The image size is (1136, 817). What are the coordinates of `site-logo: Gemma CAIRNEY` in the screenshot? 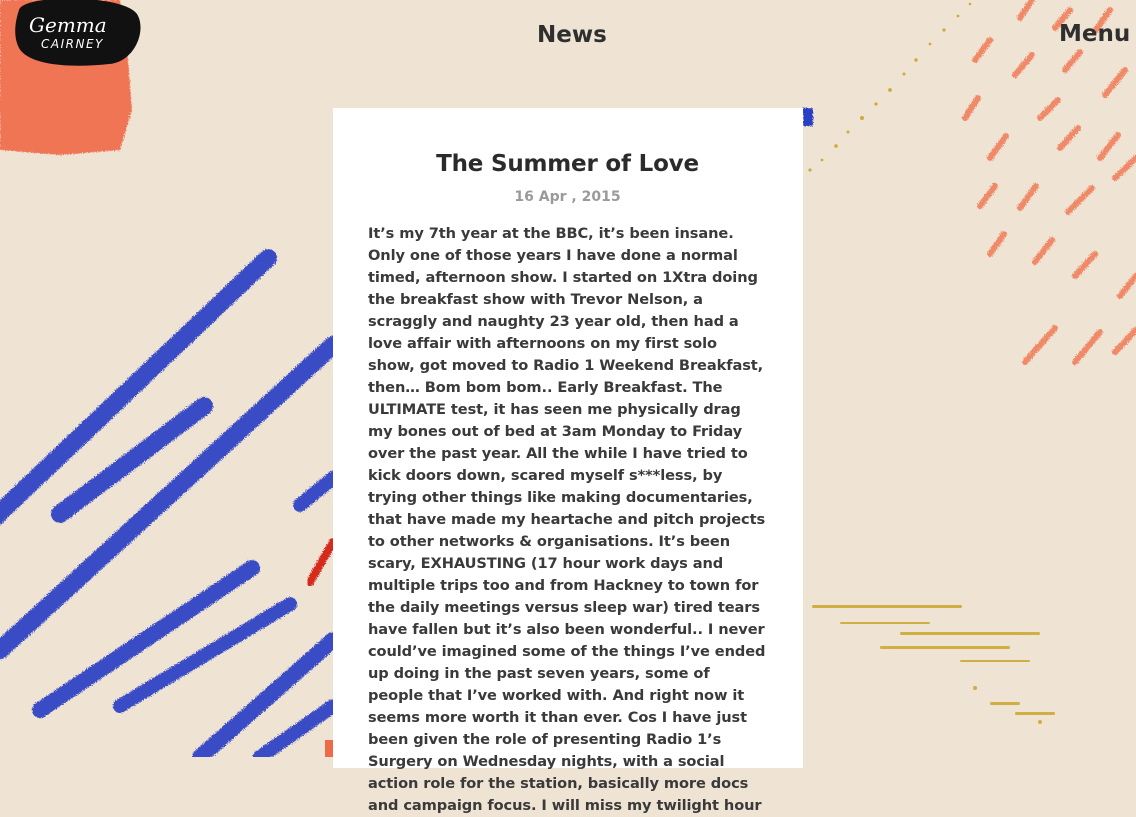 It's located at (77, 34).